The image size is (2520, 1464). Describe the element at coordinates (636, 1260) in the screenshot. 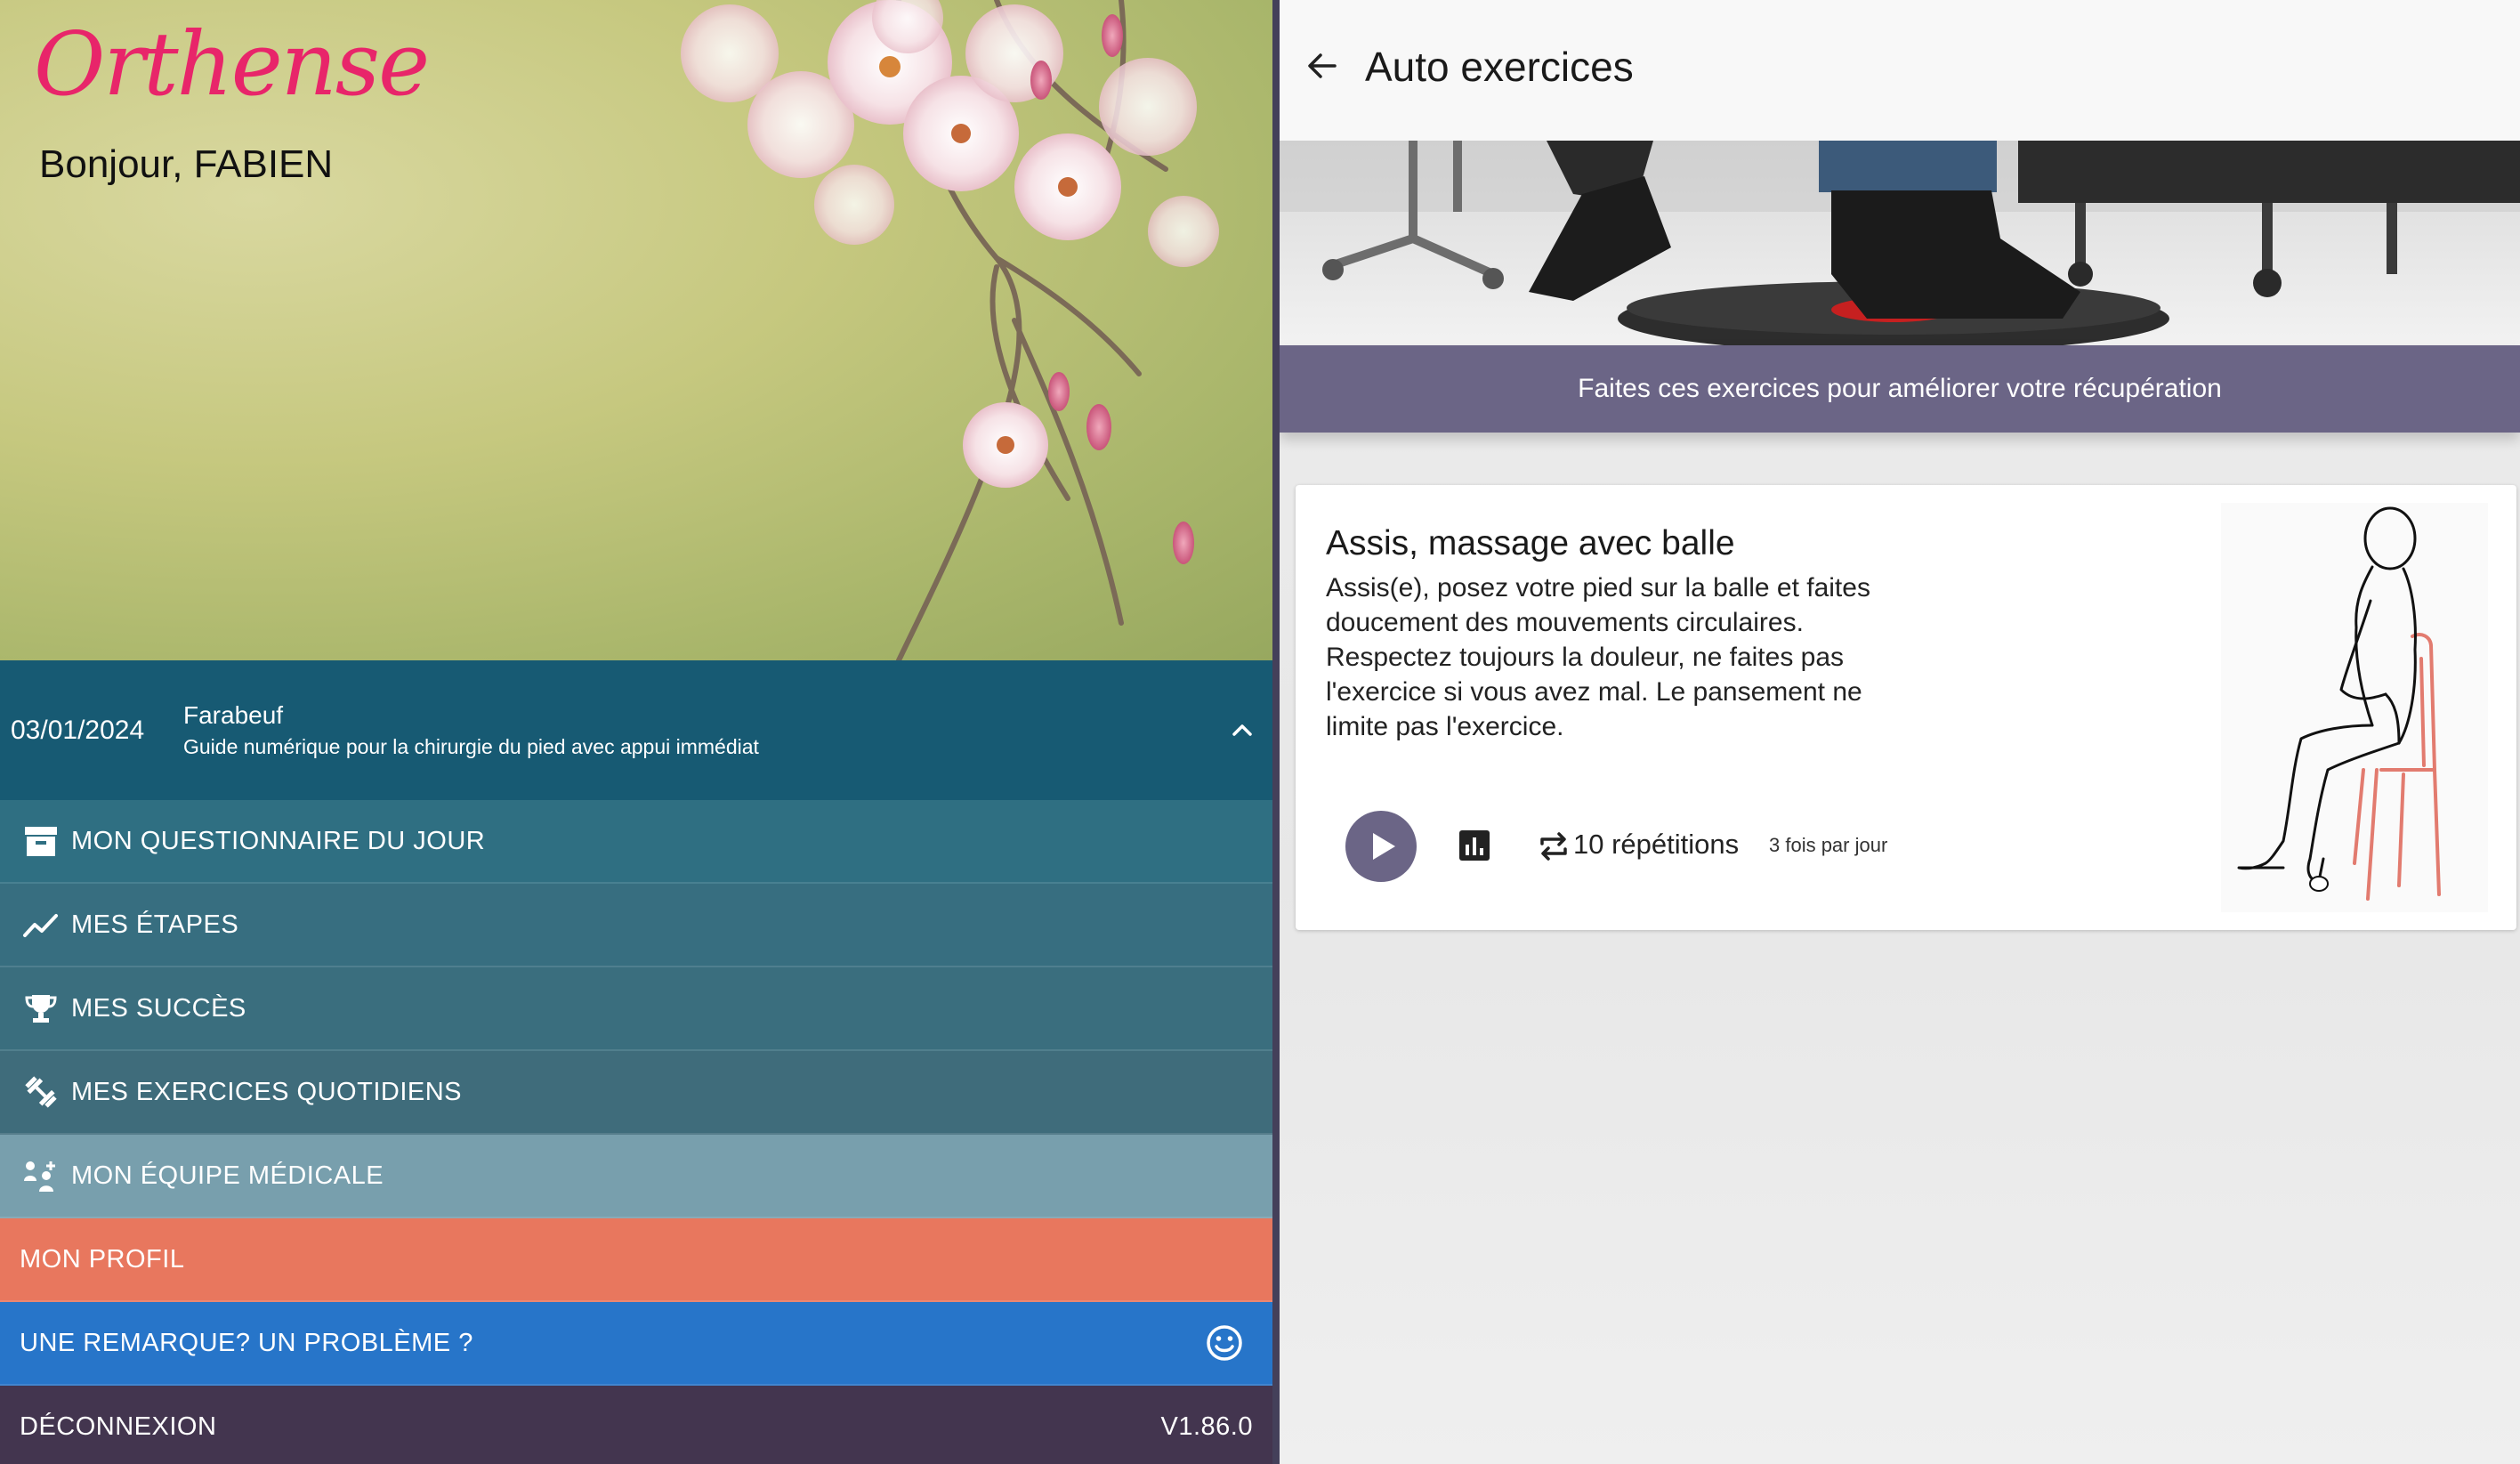

I see `menu-item-profil: MON PROFIL` at that location.